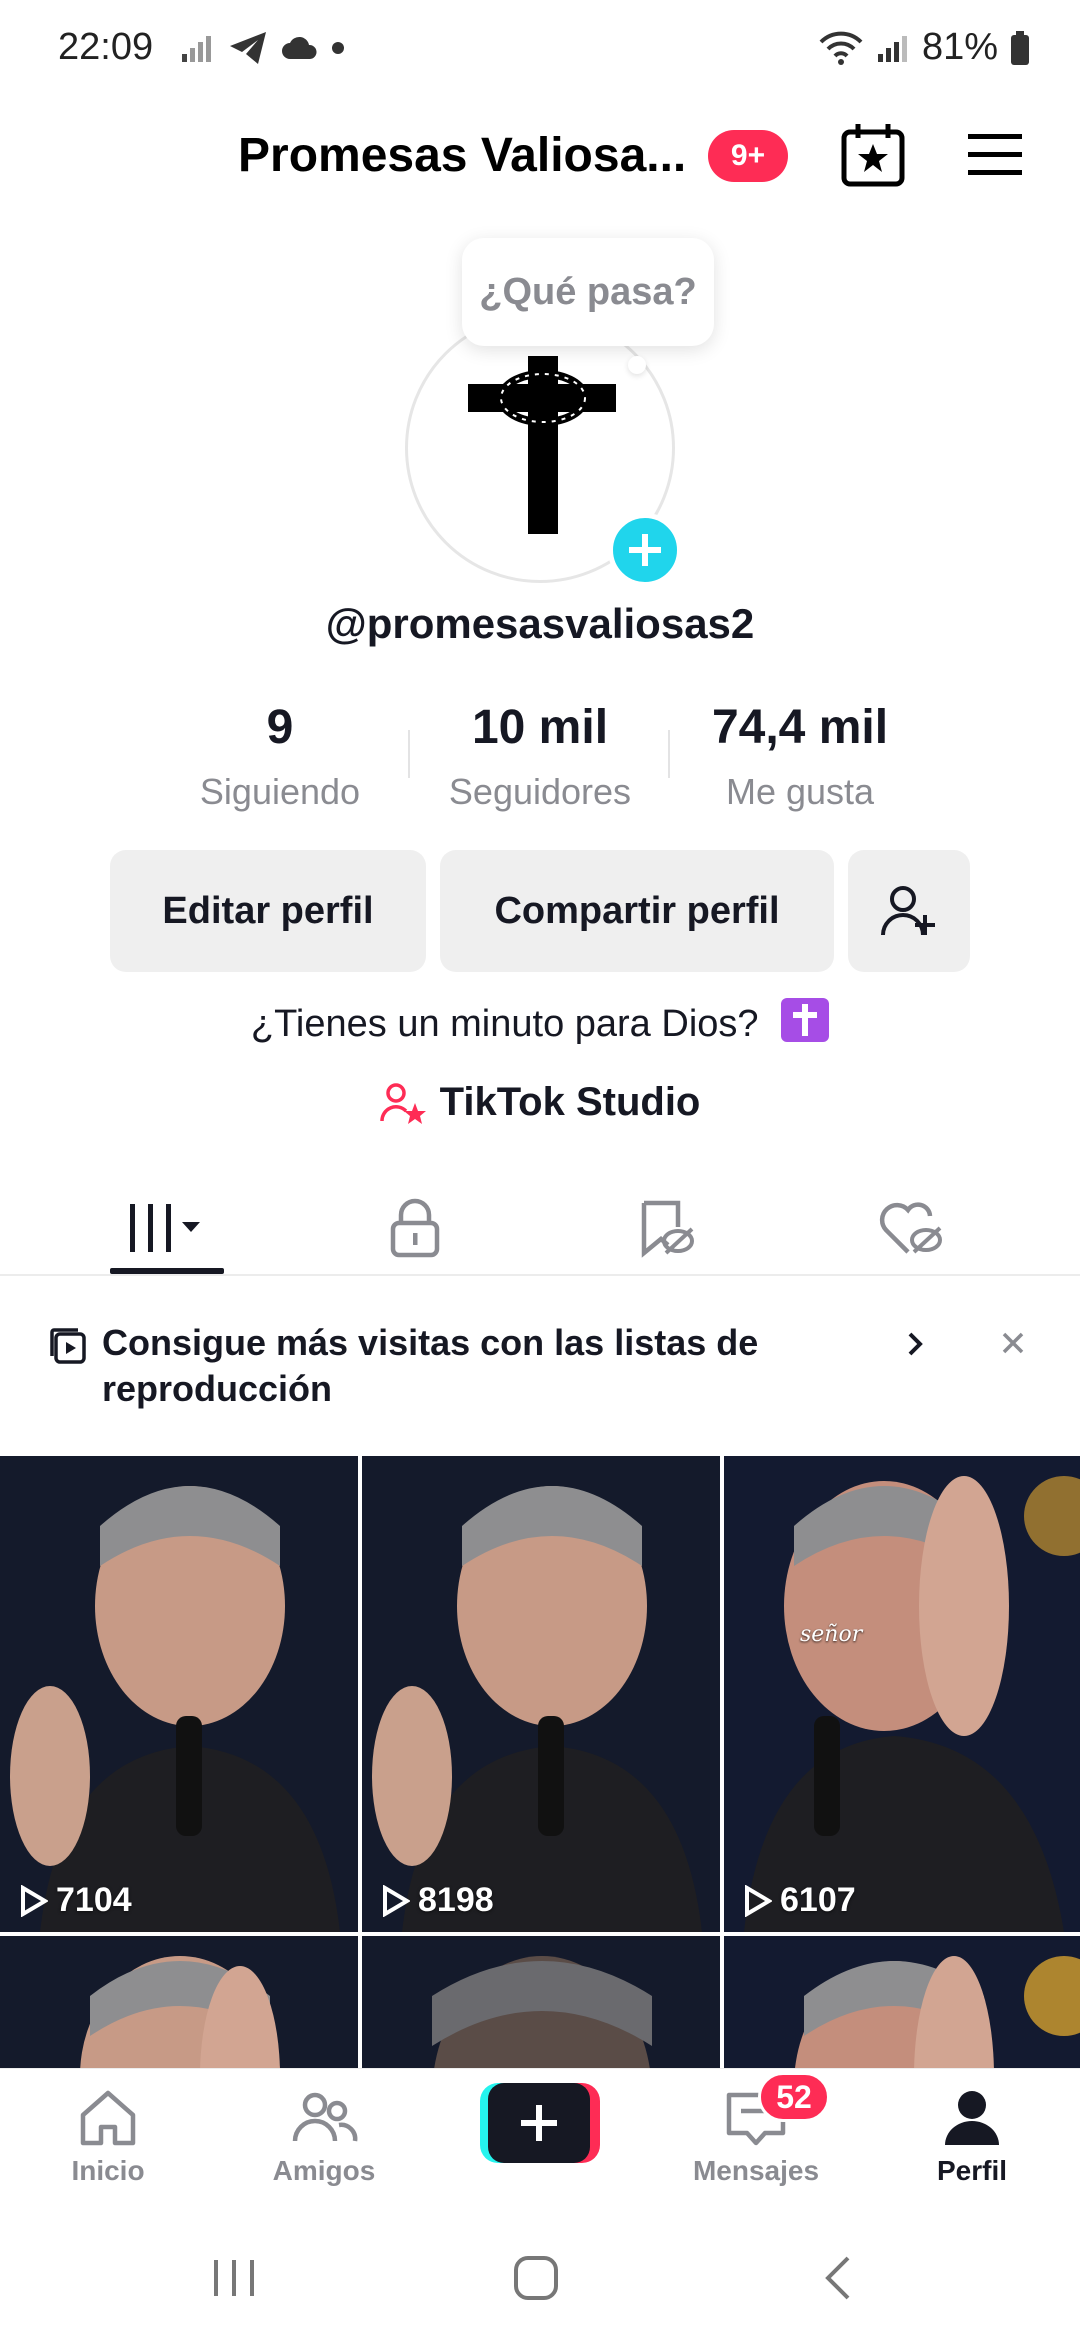 The width and height of the screenshot is (1080, 2340). I want to click on username: @promesasvaliosas2, so click(540, 623).